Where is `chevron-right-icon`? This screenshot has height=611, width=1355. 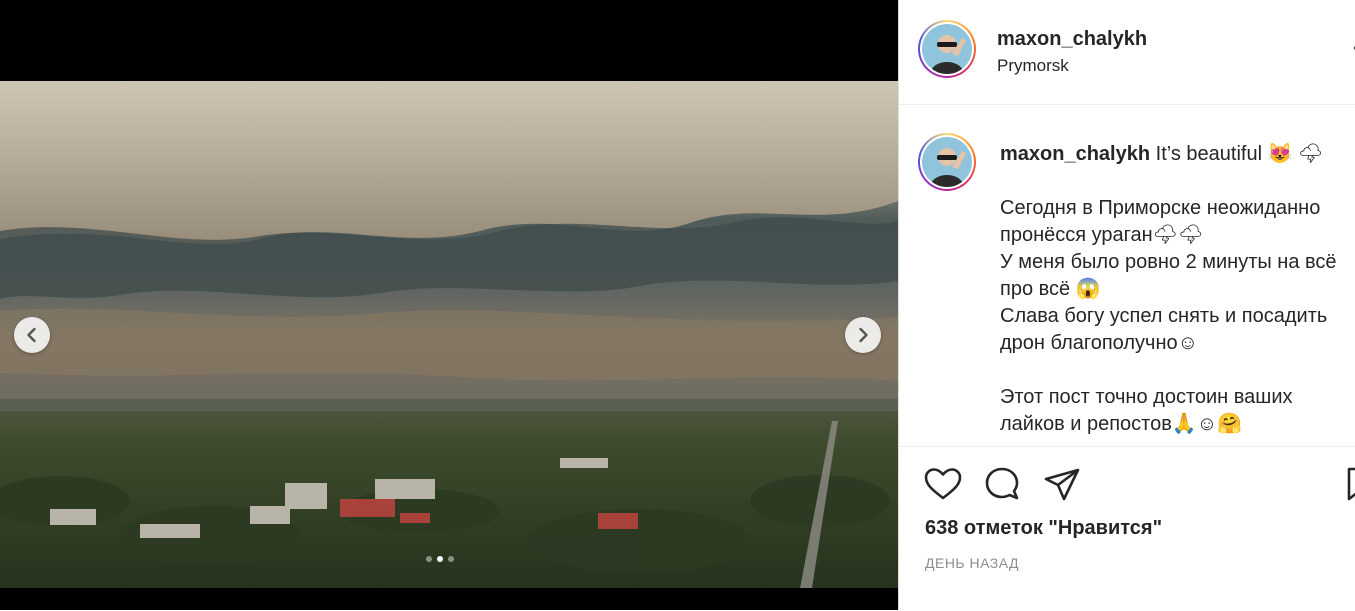
chevron-right-icon is located at coordinates (863, 335).